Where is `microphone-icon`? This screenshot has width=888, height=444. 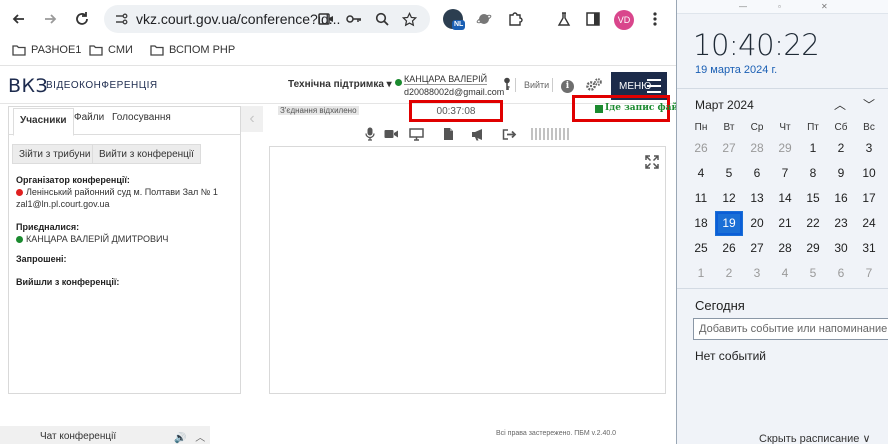 microphone-icon is located at coordinates (370, 134).